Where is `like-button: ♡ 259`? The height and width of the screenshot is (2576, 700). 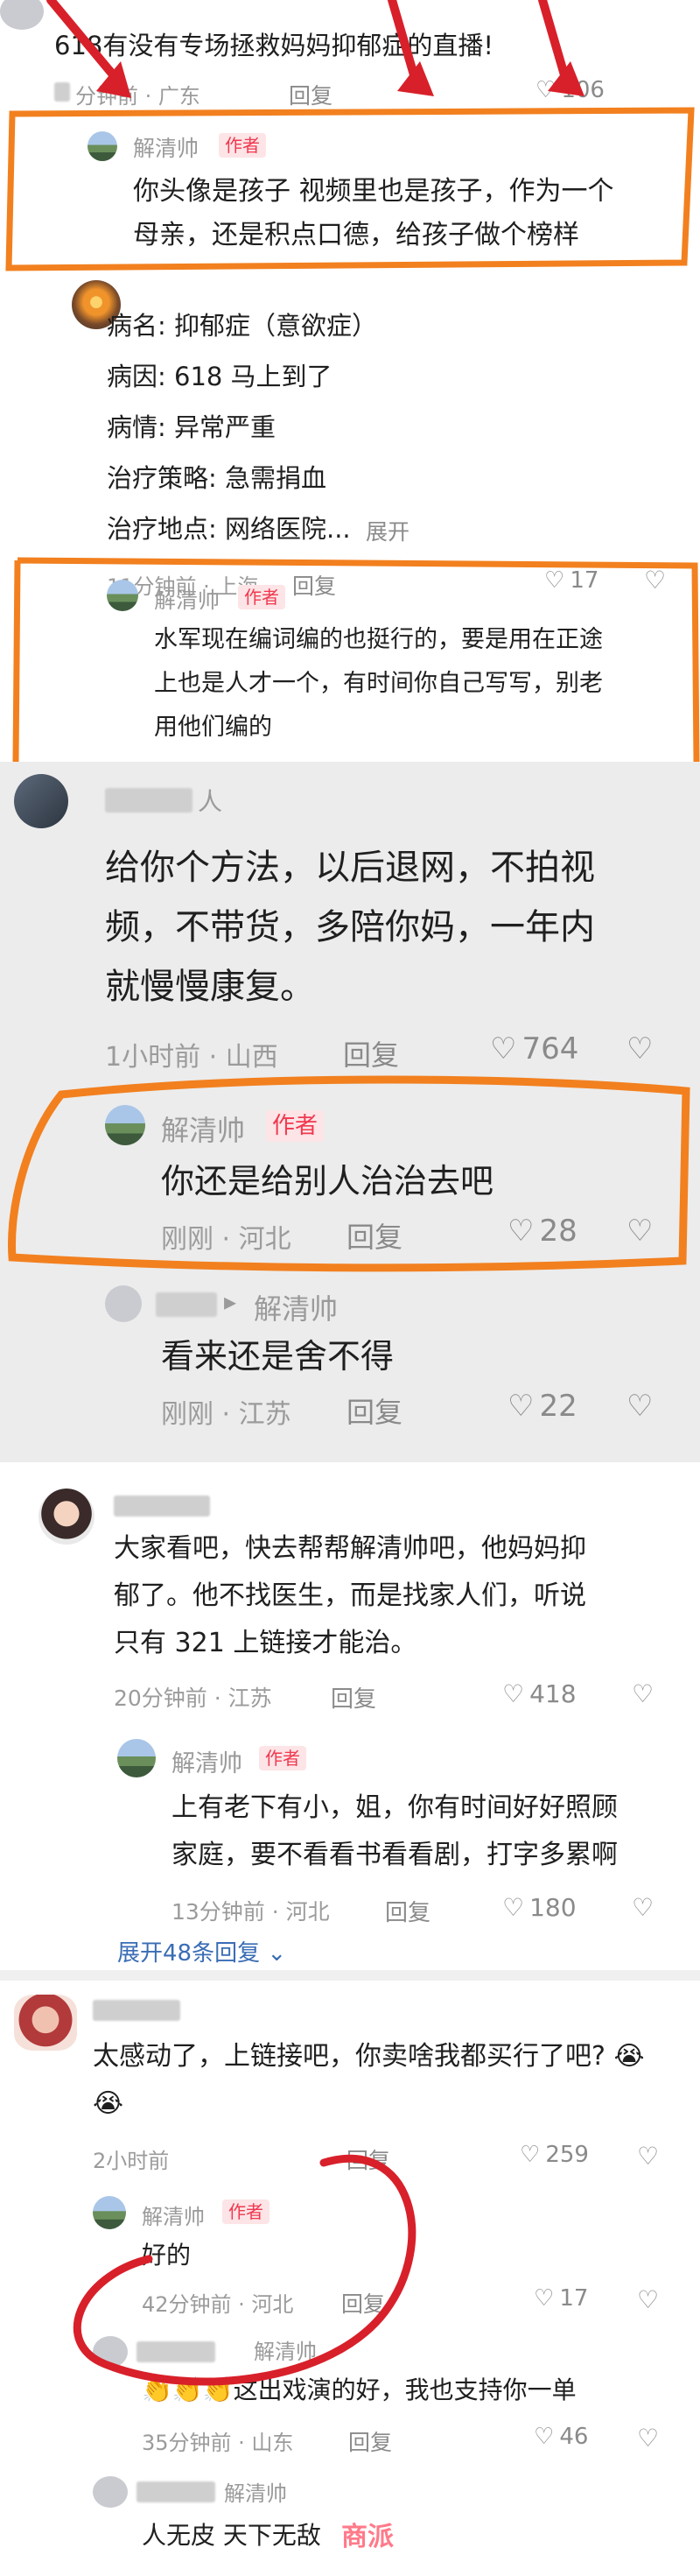
like-button: ♡ 259 is located at coordinates (554, 2155).